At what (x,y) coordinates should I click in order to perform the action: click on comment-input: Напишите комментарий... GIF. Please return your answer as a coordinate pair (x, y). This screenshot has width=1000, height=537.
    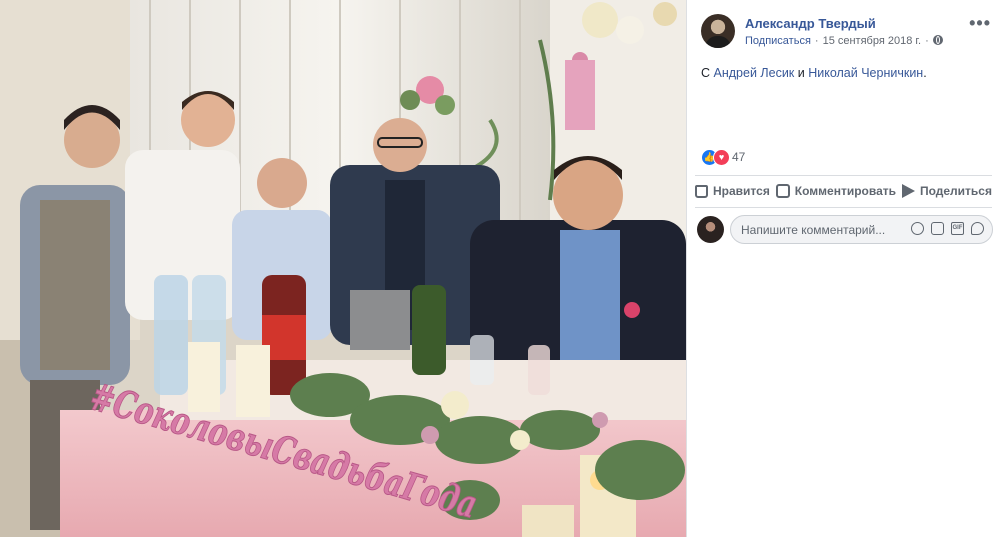
    Looking at the image, I should click on (861, 229).